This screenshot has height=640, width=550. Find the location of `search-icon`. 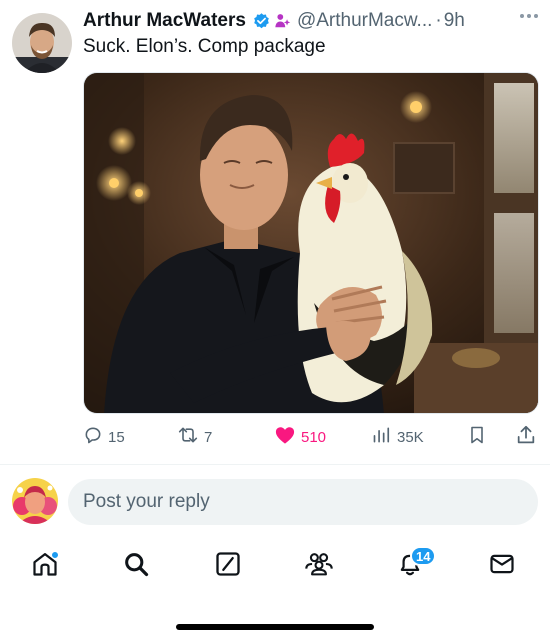

search-icon is located at coordinates (136, 566).